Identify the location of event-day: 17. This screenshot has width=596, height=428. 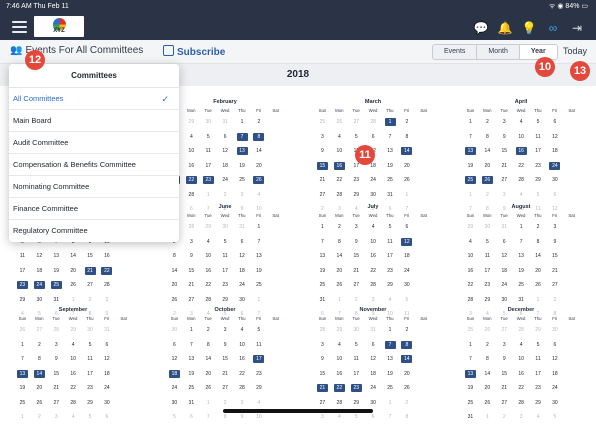
(258, 362).